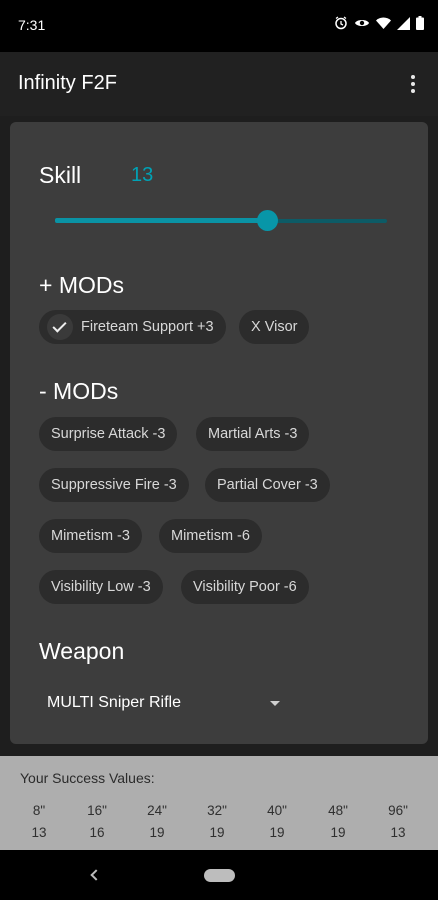 The width and height of the screenshot is (438, 900). Describe the element at coordinates (32, 25) in the screenshot. I see `status-time: 7:31` at that location.